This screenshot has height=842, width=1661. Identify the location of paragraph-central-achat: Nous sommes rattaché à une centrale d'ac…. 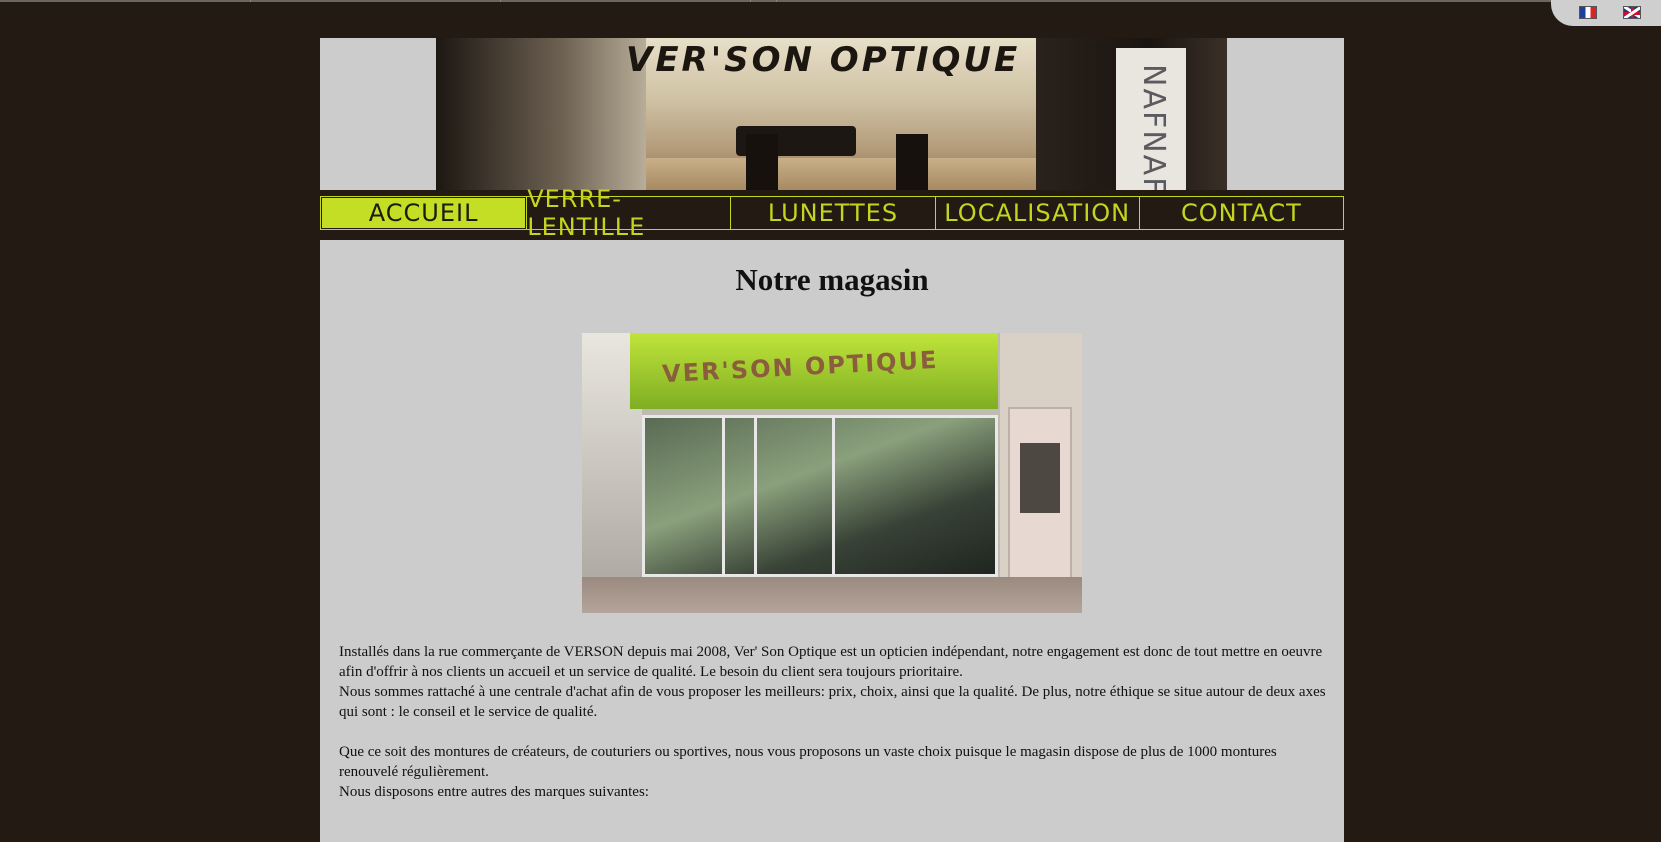
(832, 702).